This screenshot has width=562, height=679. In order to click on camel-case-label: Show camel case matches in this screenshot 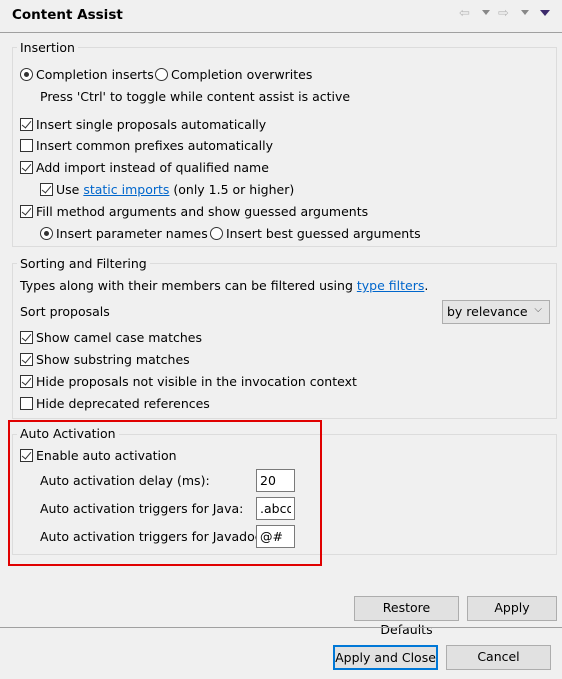, I will do `click(119, 337)`.